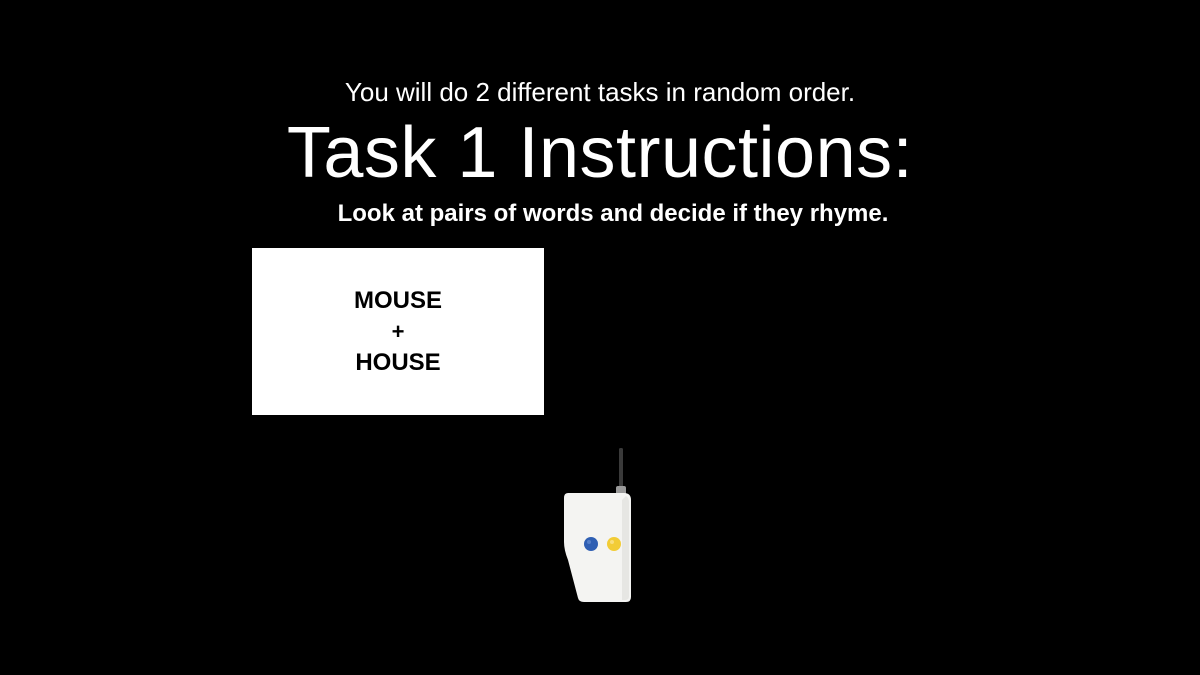  I want to click on task-title: Task 1 Instructions:, so click(600, 153).